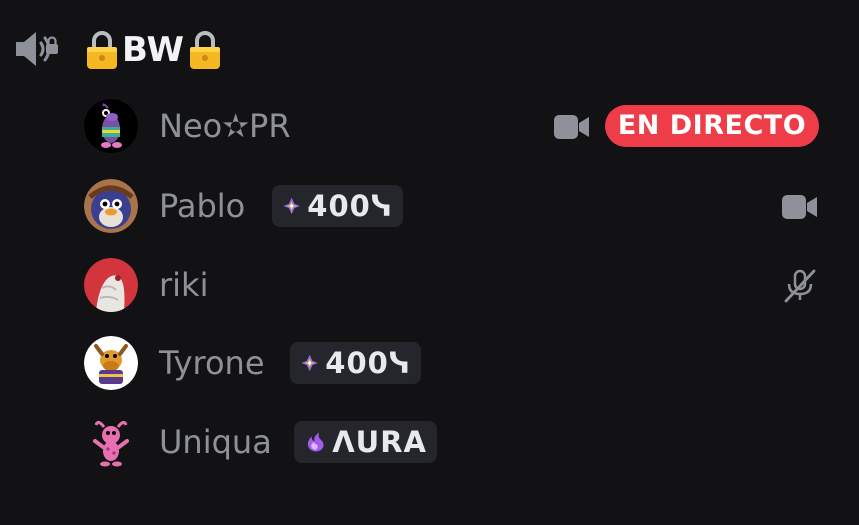 This screenshot has width=859, height=525. What do you see at coordinates (184, 285) in the screenshot?
I see `member-name: riki` at bounding box center [184, 285].